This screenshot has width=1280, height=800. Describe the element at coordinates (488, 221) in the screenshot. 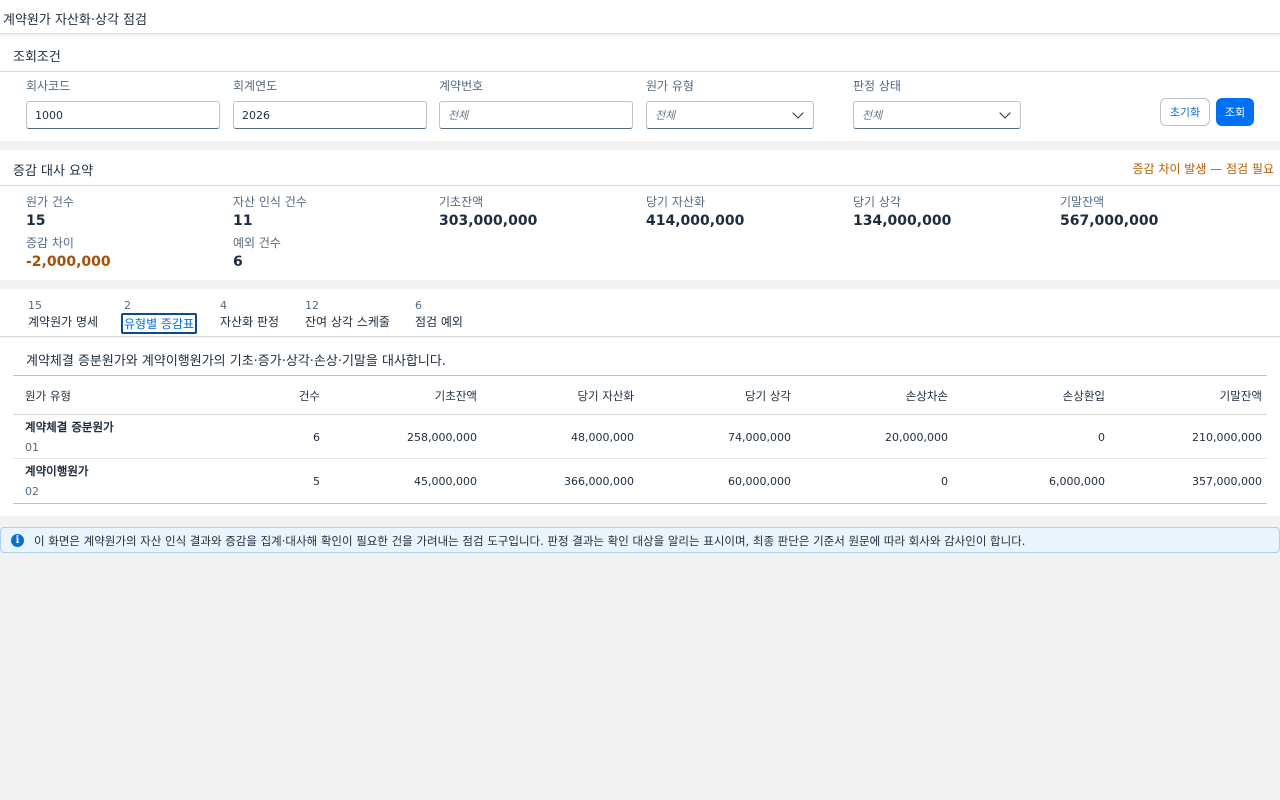

I see `kpi-value: 303,000,000` at that location.